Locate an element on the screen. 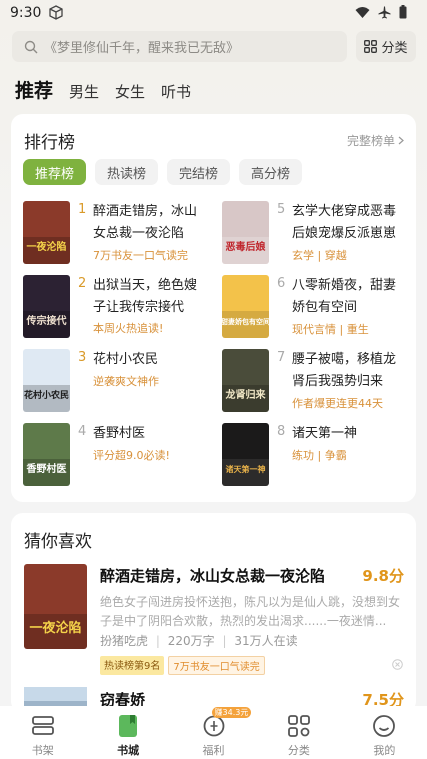  wifi-icon is located at coordinates (362, 12).